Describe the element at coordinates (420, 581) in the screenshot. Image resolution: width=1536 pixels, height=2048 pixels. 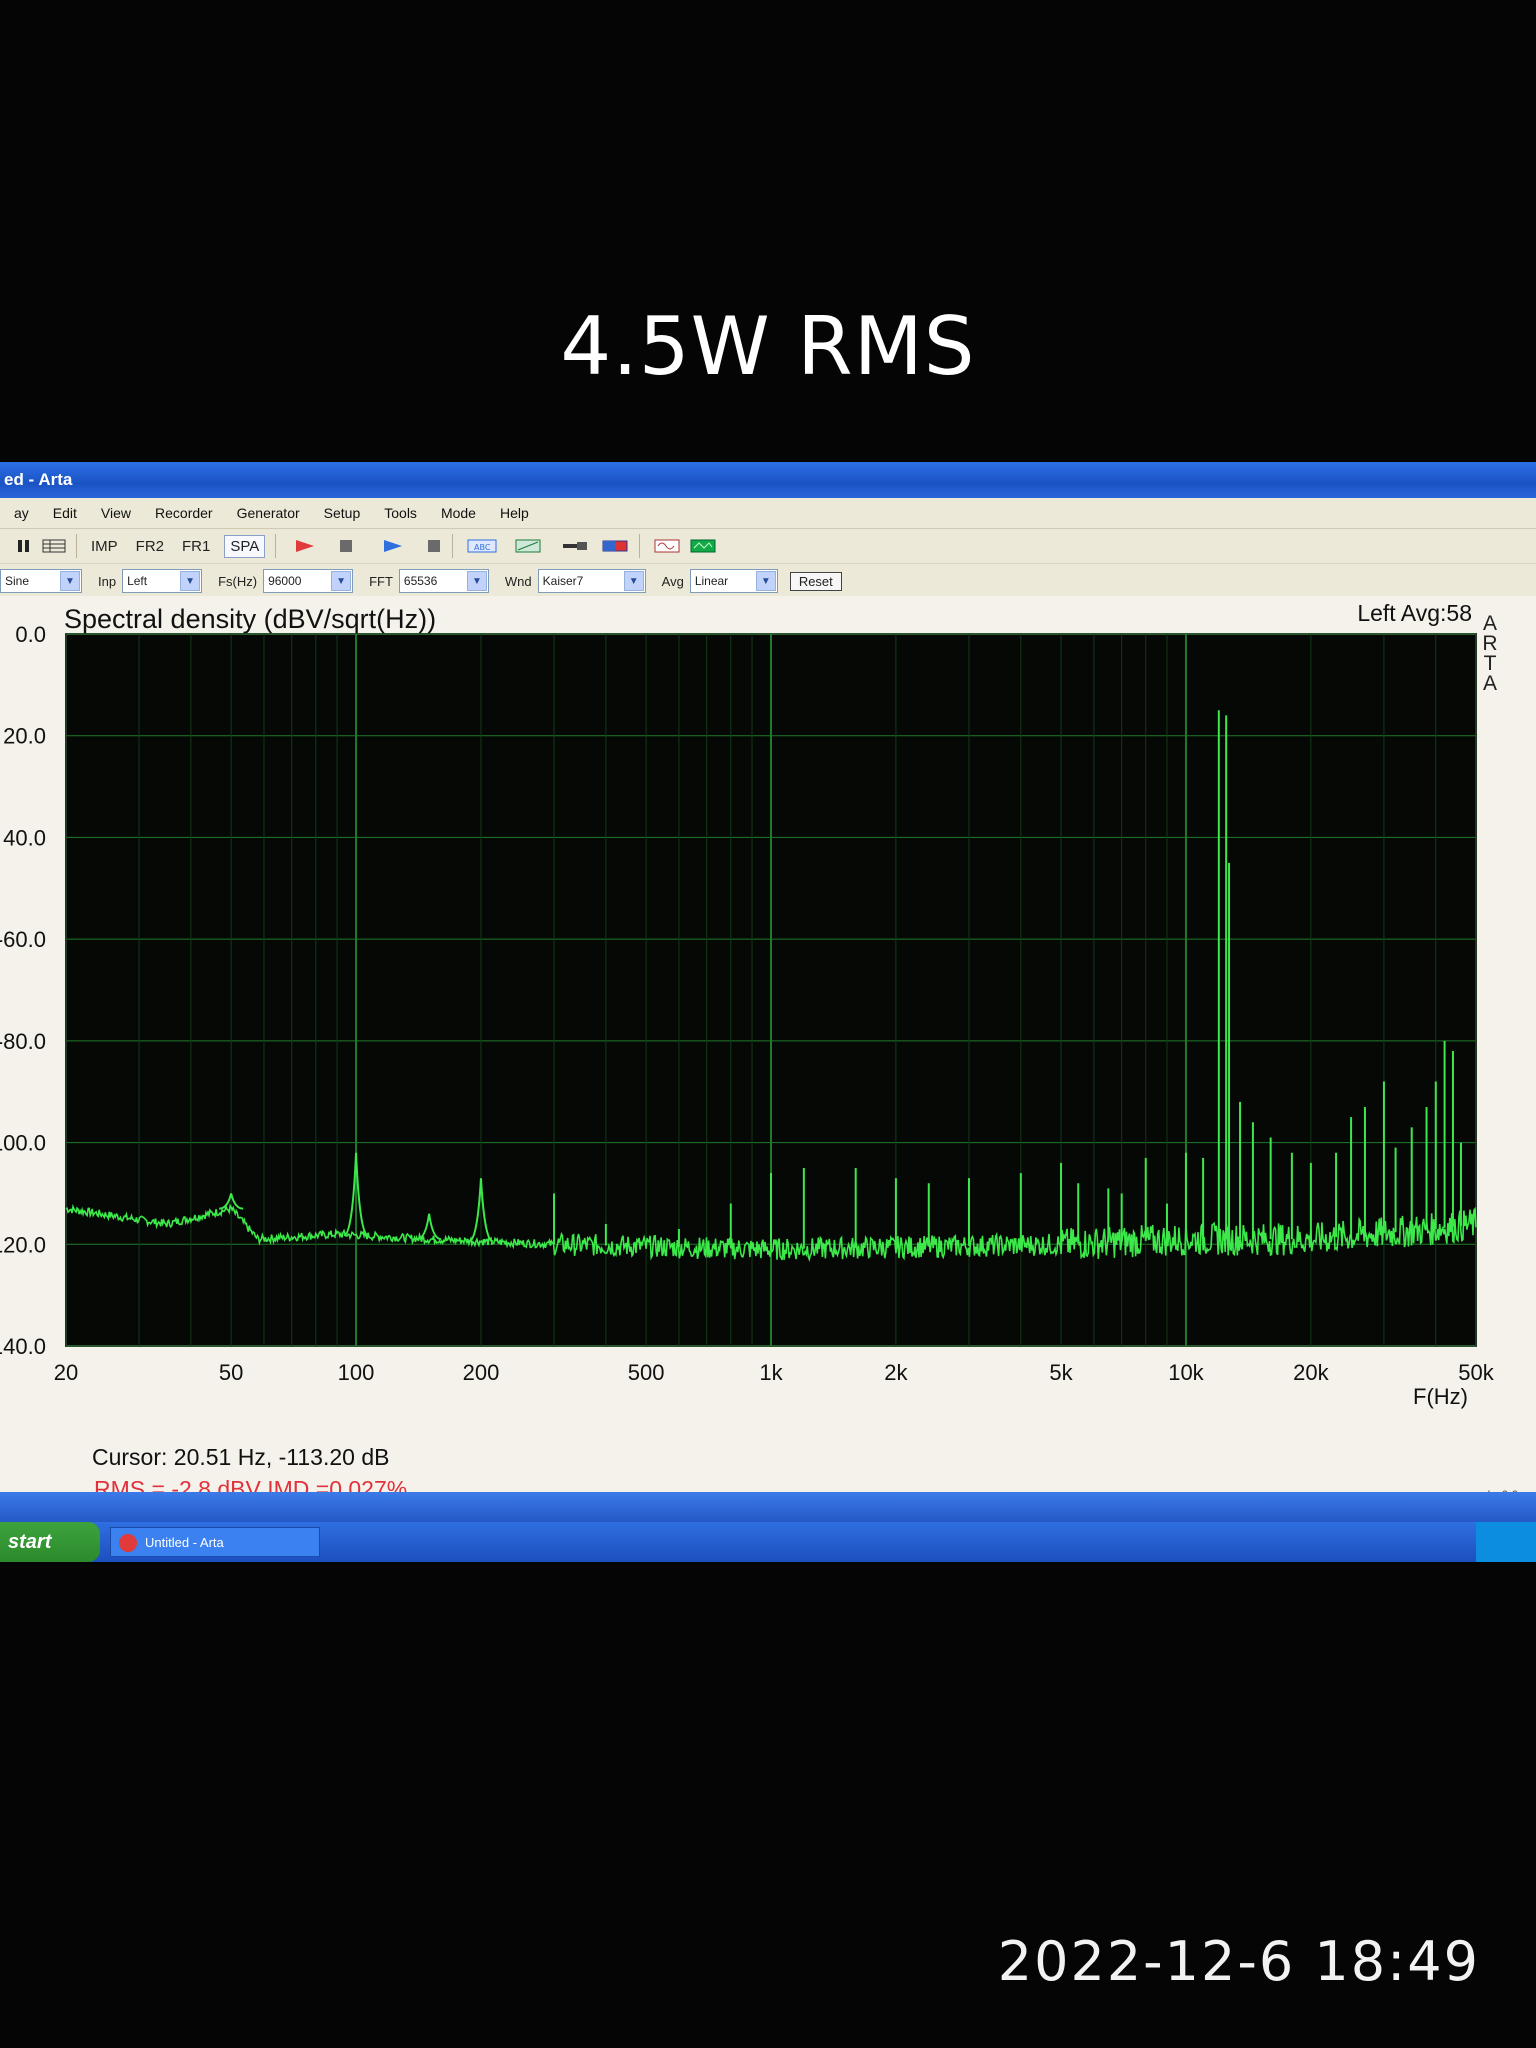
I see `fft-value: 65536` at that location.